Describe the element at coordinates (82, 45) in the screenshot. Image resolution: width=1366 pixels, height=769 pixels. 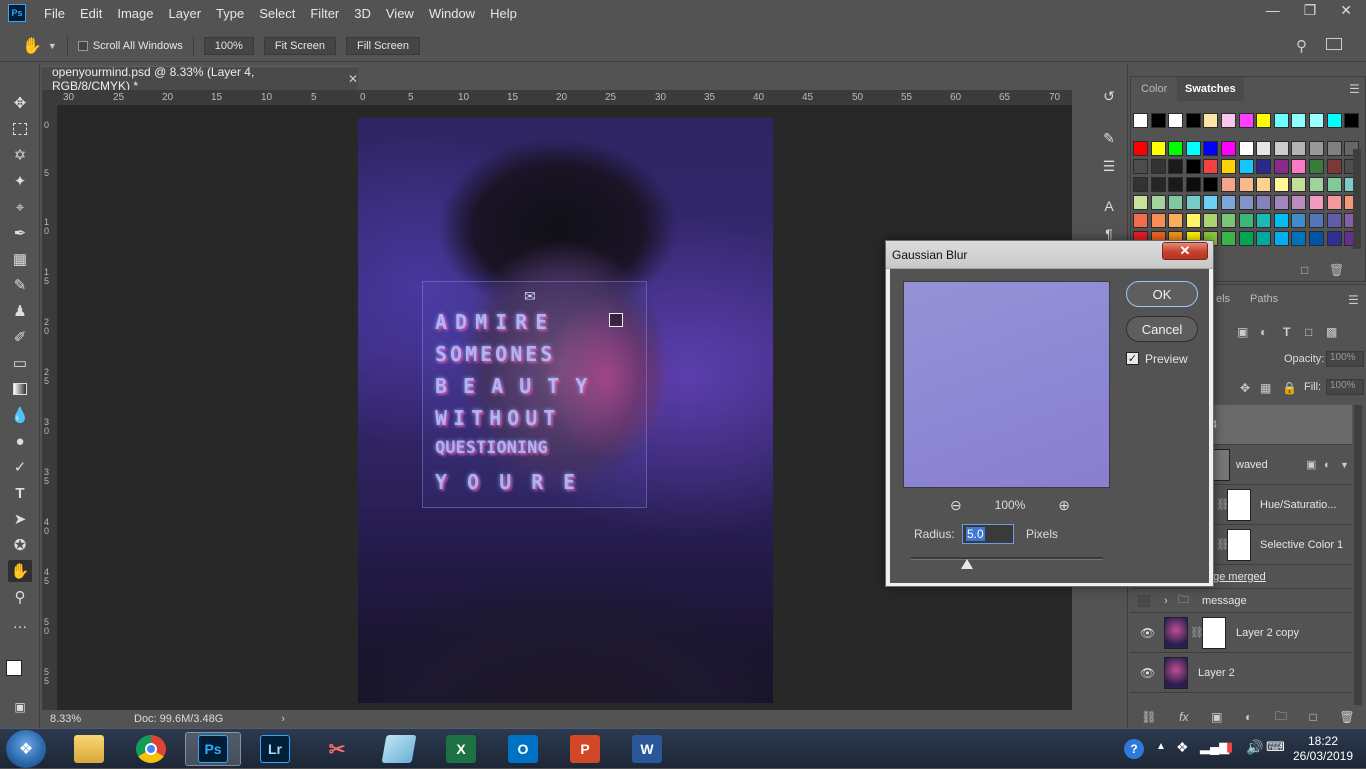
I see `scroll-all-windows-checkbox` at that location.